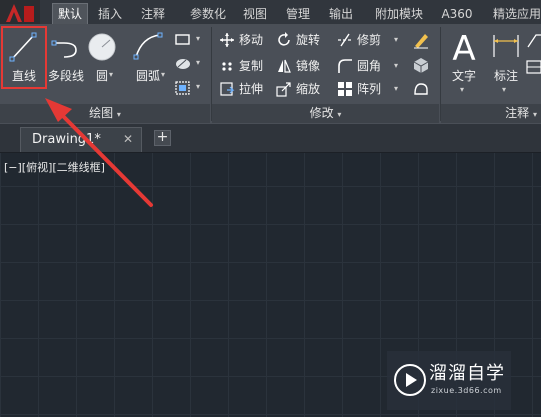 The height and width of the screenshot is (417, 541). I want to click on fillet-icon, so click(345, 66).